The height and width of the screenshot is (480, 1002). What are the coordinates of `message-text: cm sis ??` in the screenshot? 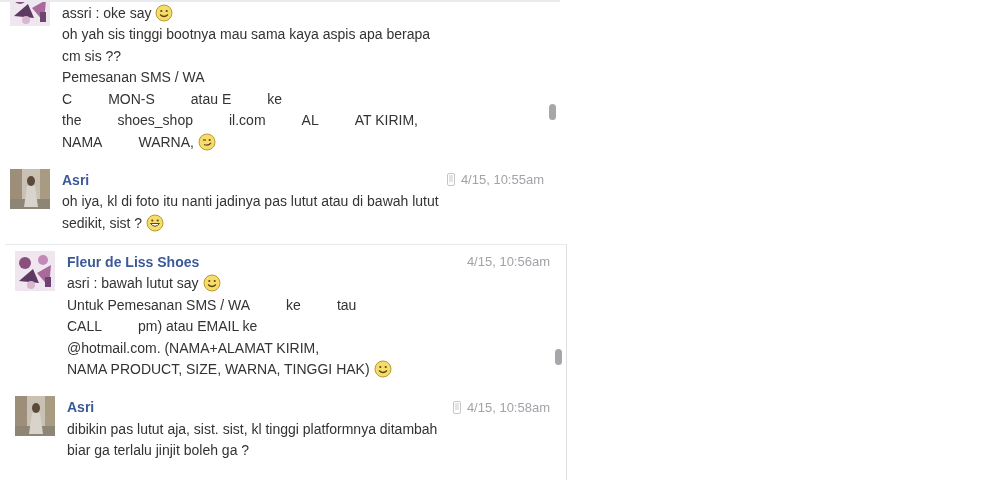 It's located at (92, 55).